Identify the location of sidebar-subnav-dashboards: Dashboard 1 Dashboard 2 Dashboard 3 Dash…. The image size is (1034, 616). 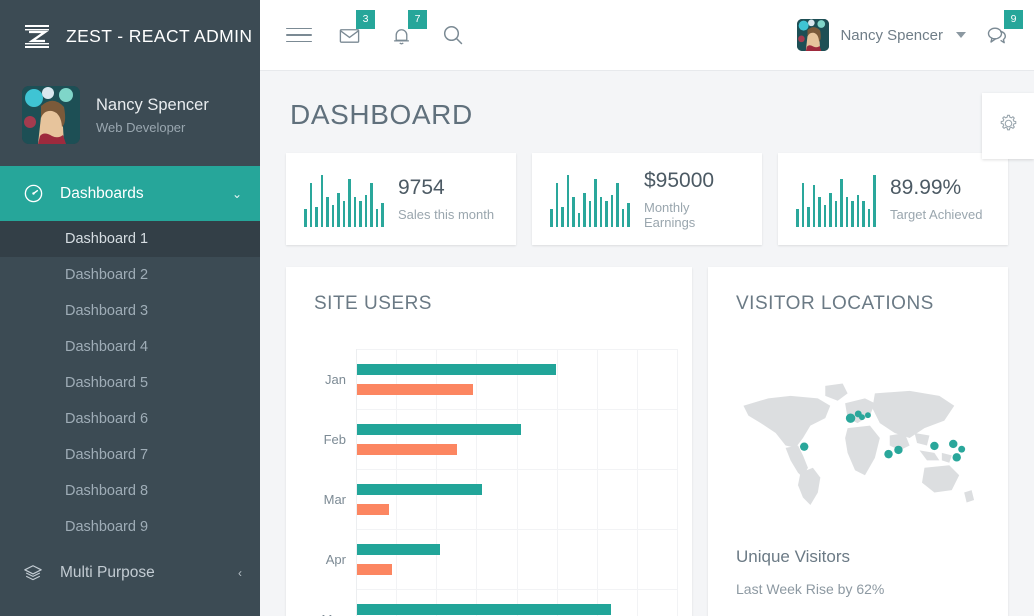
(130, 383).